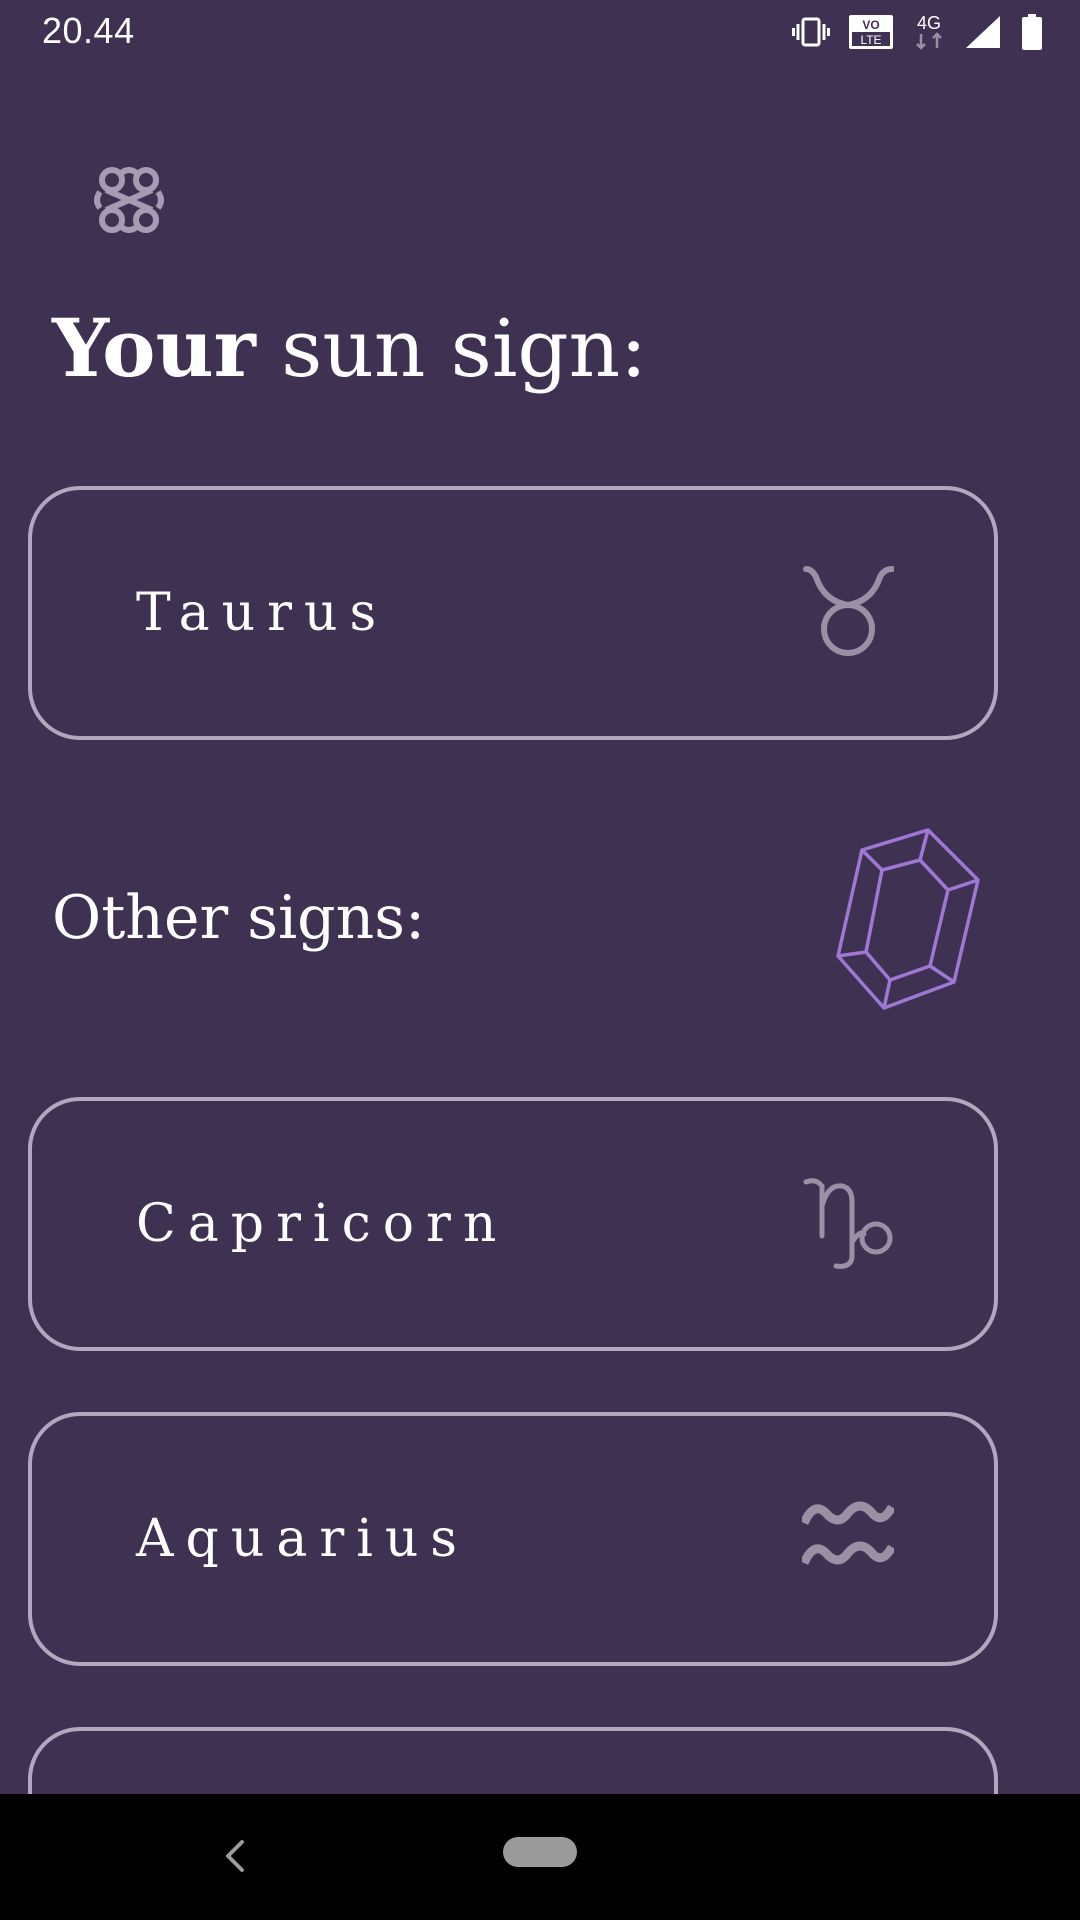 This screenshot has height=1920, width=1080. Describe the element at coordinates (129, 200) in the screenshot. I see `celtic-knot-icon` at that location.